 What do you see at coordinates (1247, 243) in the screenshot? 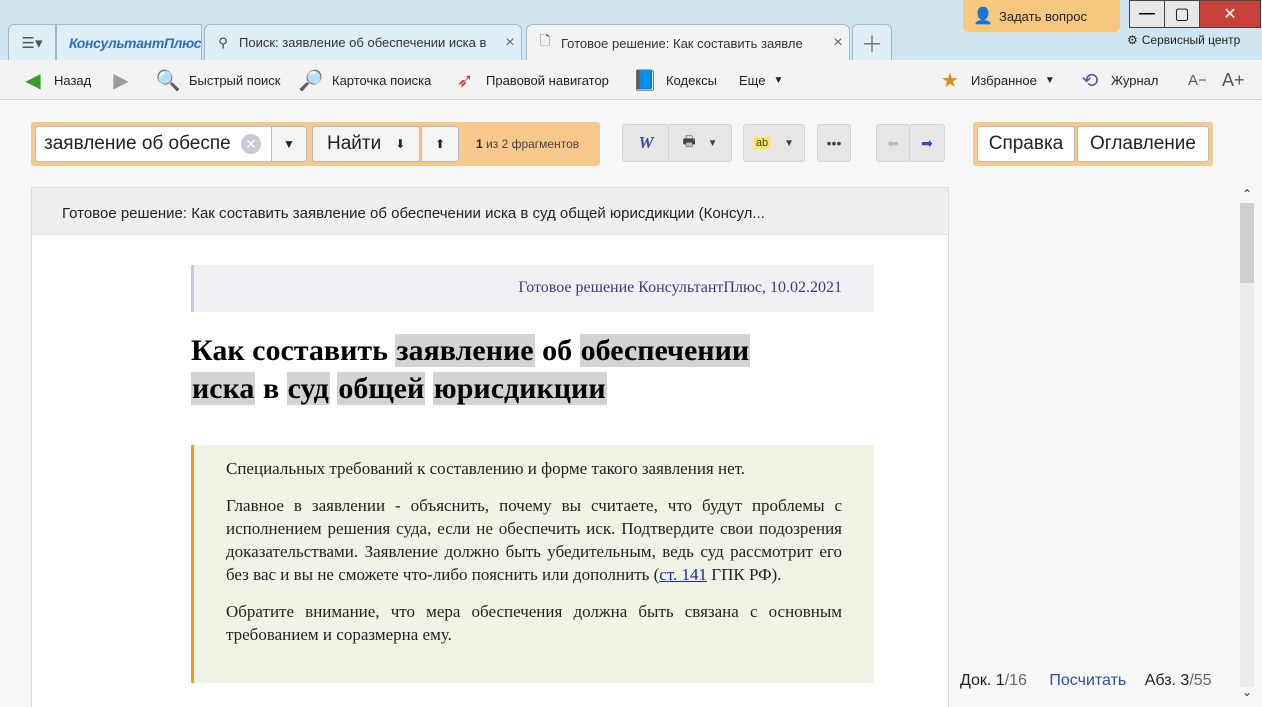
I see `scrollbar-thumb` at bounding box center [1247, 243].